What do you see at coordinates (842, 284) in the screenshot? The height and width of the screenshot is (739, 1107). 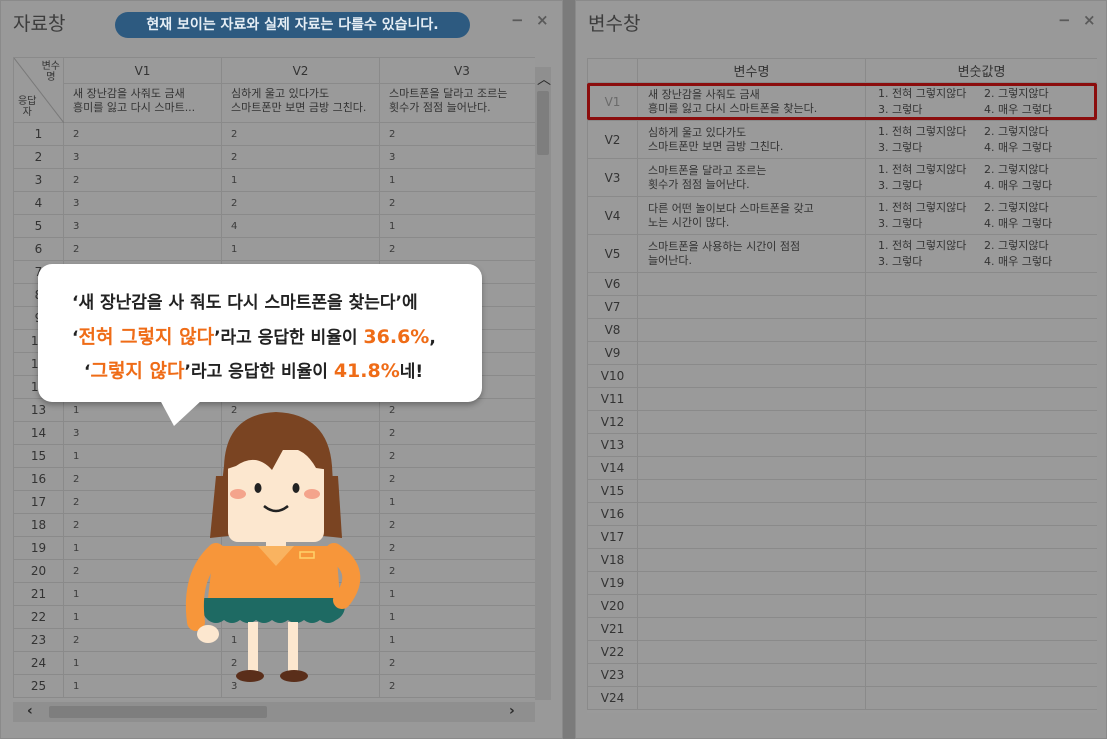 I see `variable-row: V6` at bounding box center [842, 284].